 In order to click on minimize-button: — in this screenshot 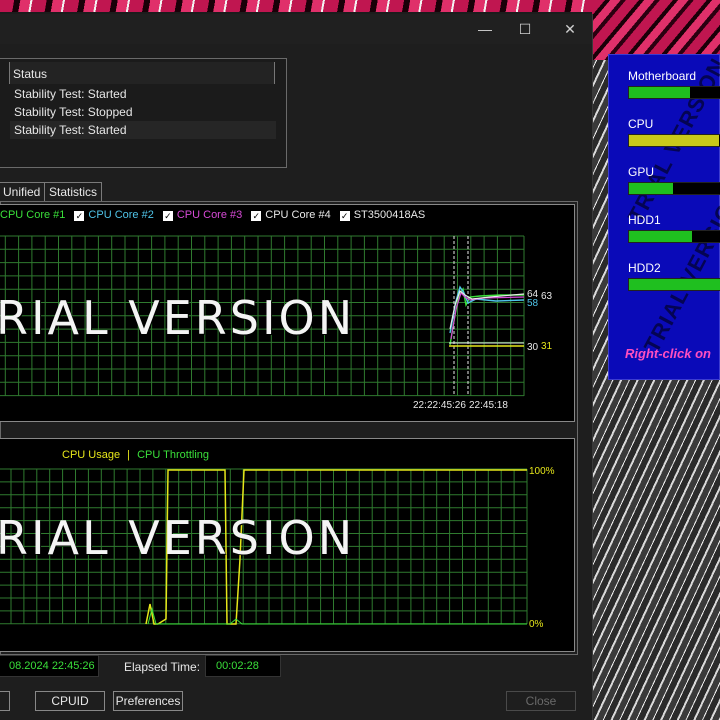, I will do `click(485, 29)`.